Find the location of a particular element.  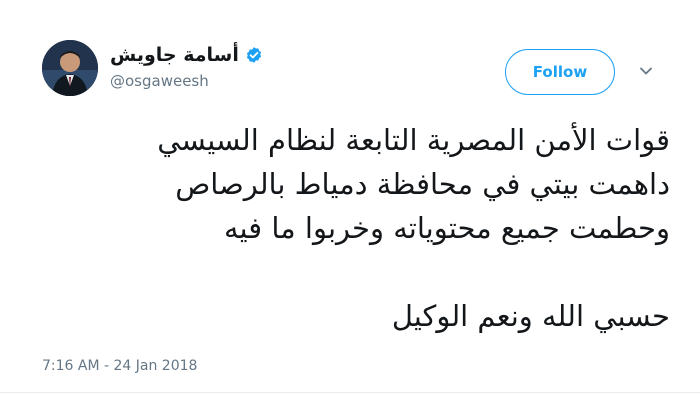

avatar is located at coordinates (70, 68).